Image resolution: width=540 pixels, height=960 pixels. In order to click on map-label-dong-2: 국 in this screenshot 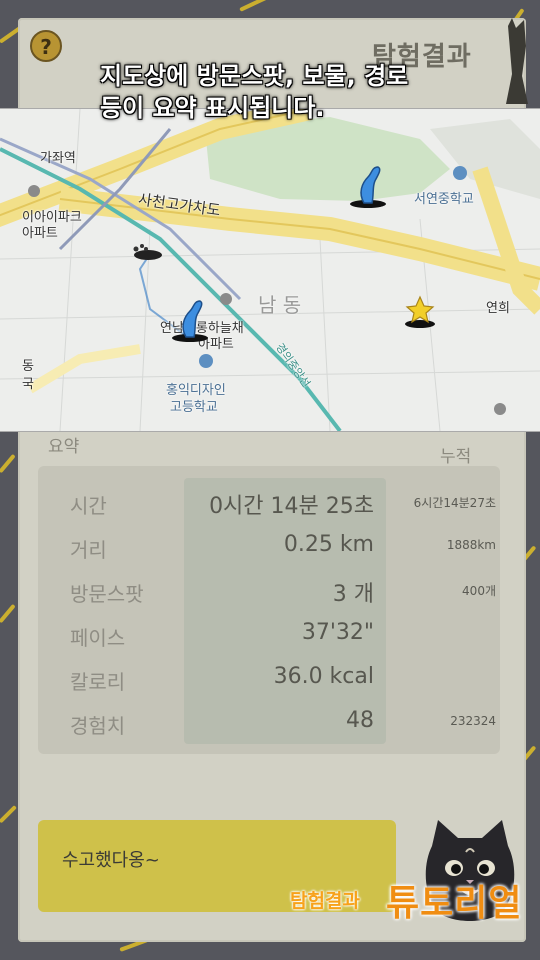, I will do `click(28, 384)`.